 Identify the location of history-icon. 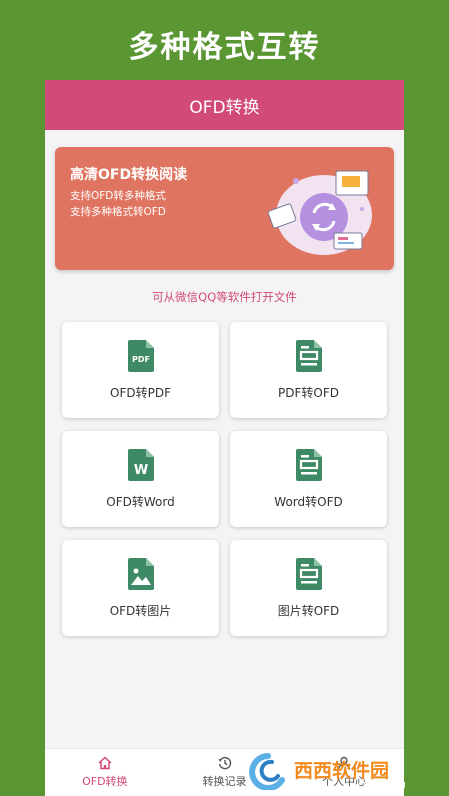
(224, 763).